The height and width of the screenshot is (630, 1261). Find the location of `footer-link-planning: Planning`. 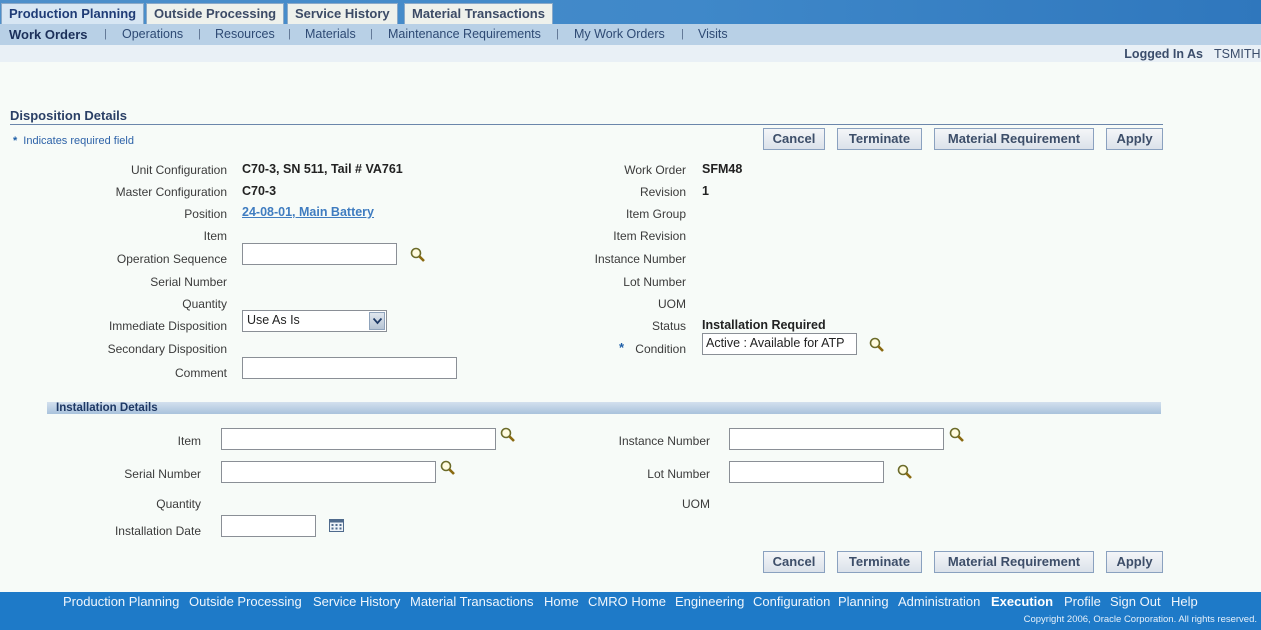

footer-link-planning: Planning is located at coordinates (863, 601).